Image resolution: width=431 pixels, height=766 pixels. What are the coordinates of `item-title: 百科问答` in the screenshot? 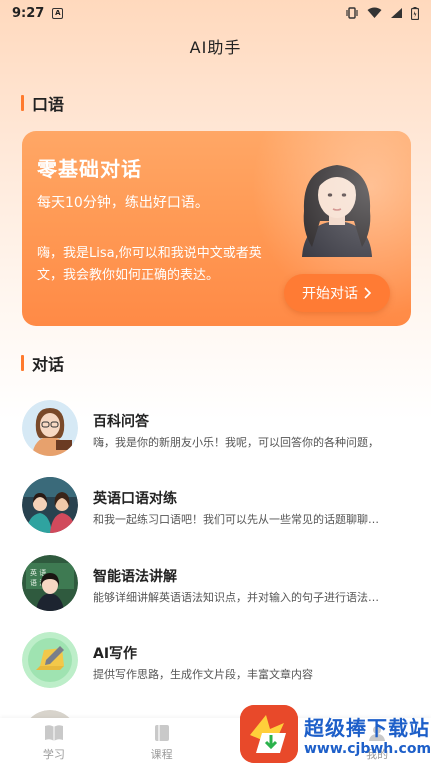 It's located at (121, 422).